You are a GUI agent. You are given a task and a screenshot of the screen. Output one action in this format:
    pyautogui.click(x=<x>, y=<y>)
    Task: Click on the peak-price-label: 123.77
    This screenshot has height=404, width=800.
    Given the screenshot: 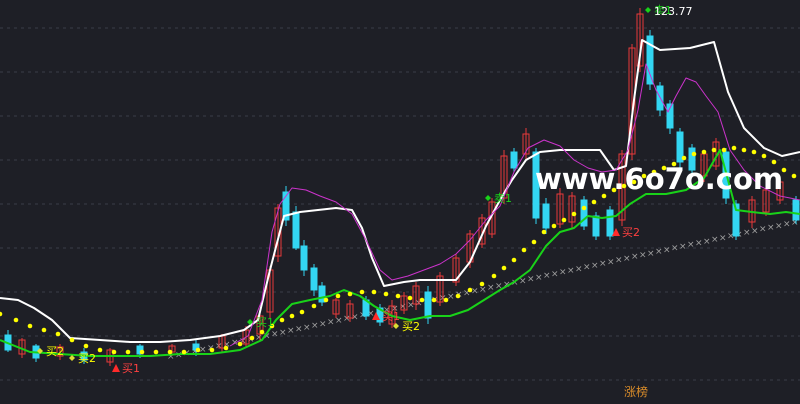 What is the action you would take?
    pyautogui.click(x=673, y=11)
    